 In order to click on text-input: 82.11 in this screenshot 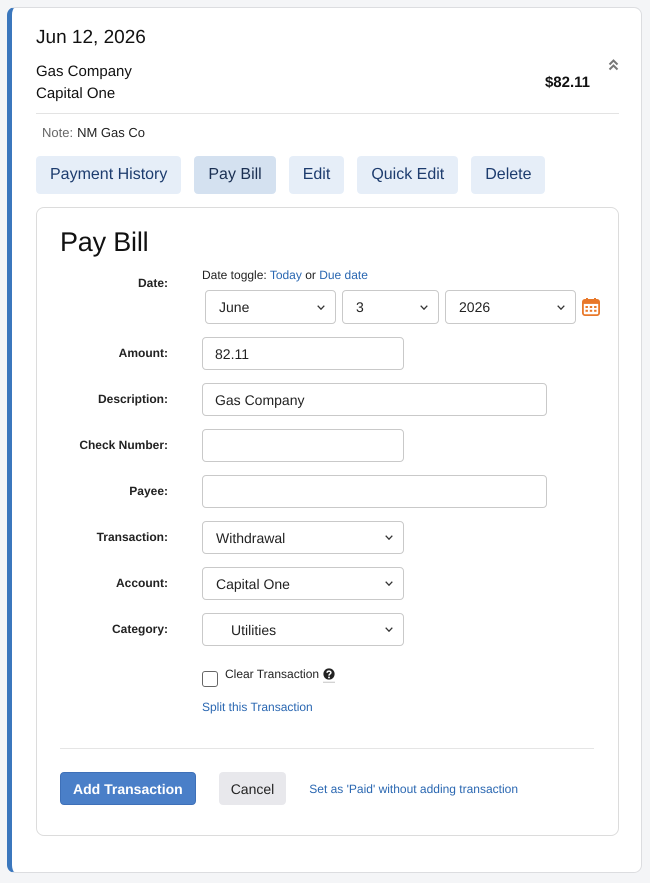, I will do `click(303, 353)`.